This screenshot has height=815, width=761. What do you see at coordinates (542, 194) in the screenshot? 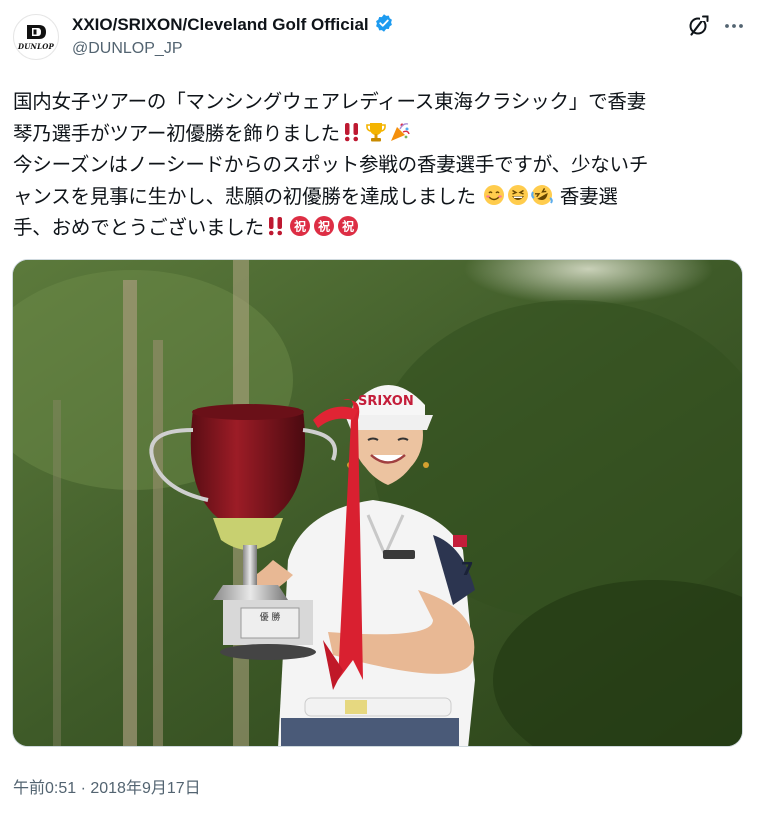
I see `rolling-laughing-face-icon` at bounding box center [542, 194].